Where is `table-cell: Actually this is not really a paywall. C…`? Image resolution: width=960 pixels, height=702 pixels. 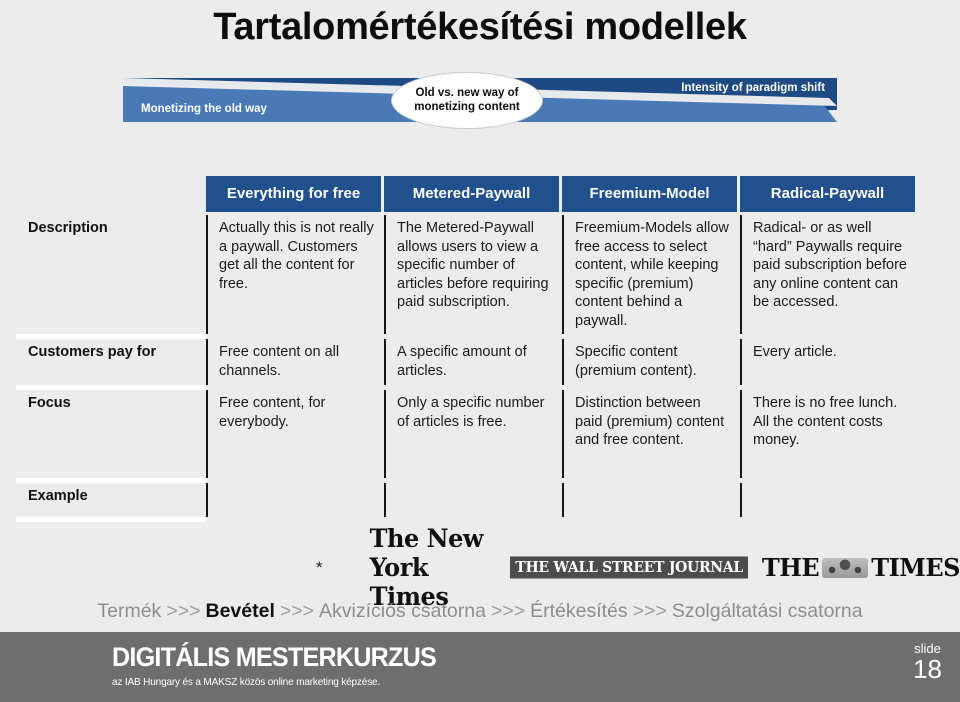 table-cell: Actually this is not really a paywall. C… is located at coordinates (295, 275).